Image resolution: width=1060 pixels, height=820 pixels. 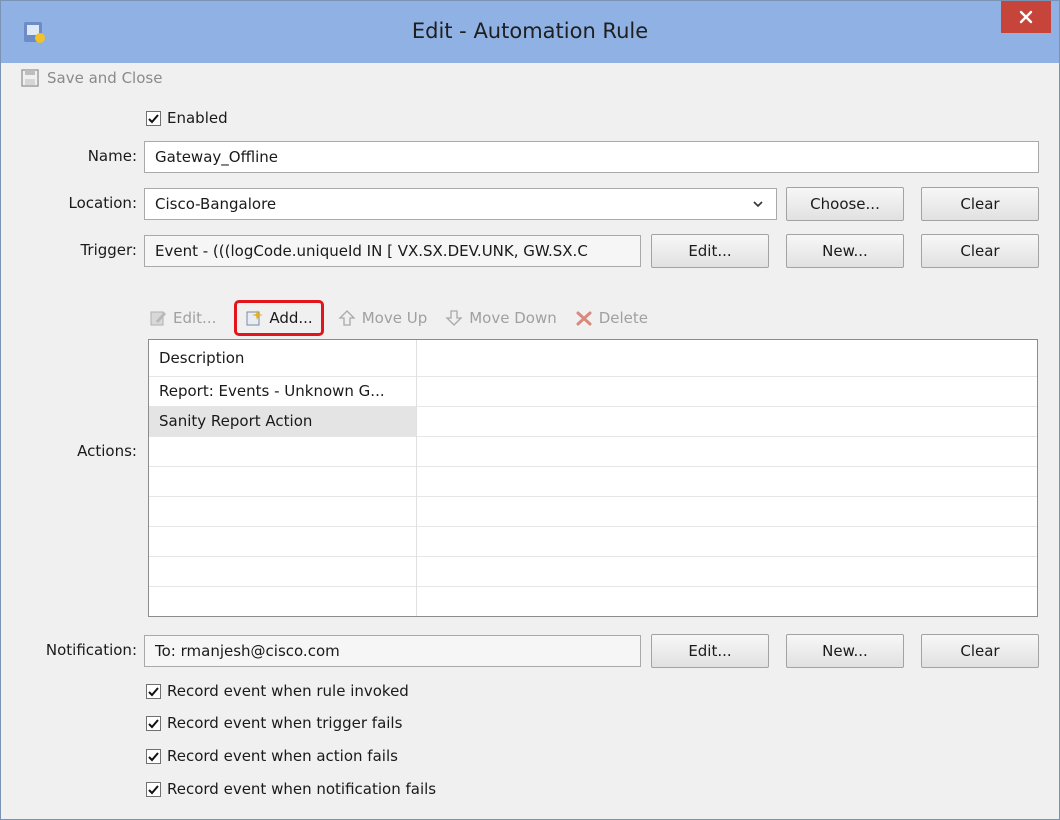 I want to click on save-icon, so click(x=30, y=78).